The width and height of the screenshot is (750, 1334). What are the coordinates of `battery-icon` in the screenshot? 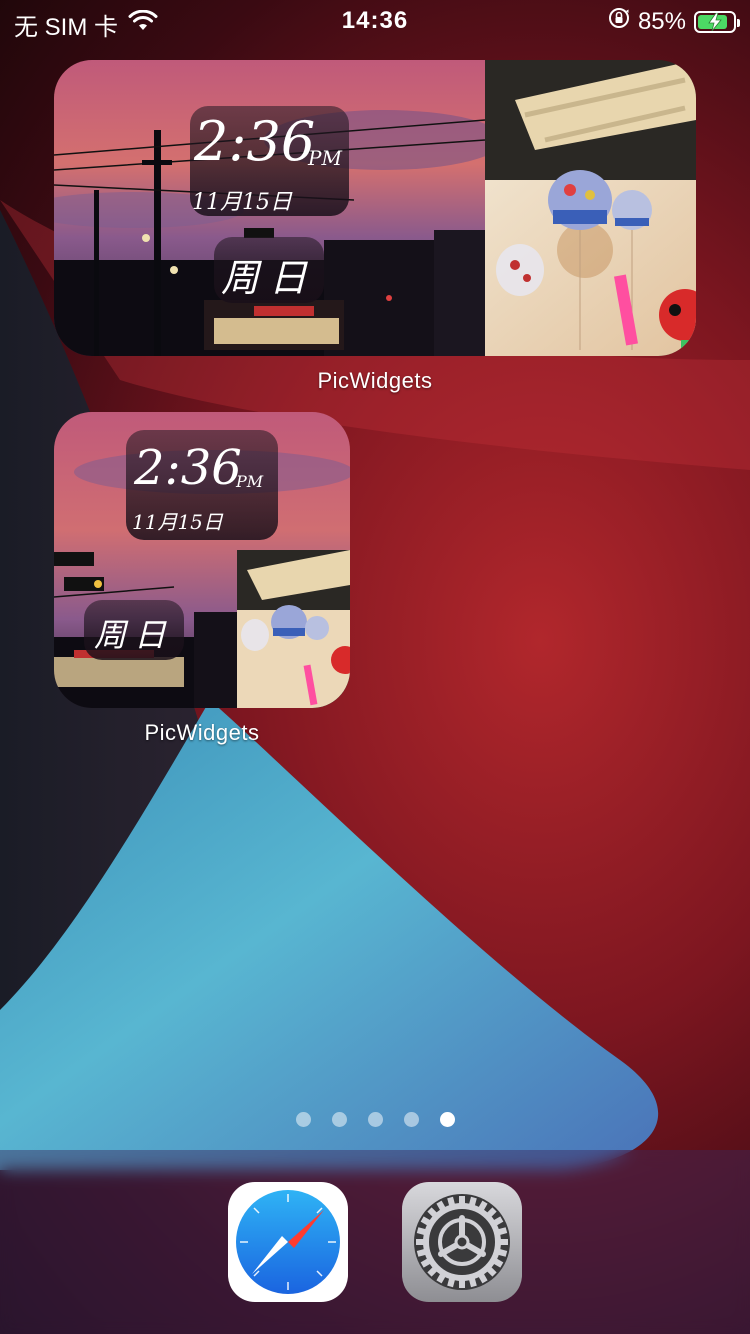 It's located at (717, 21).